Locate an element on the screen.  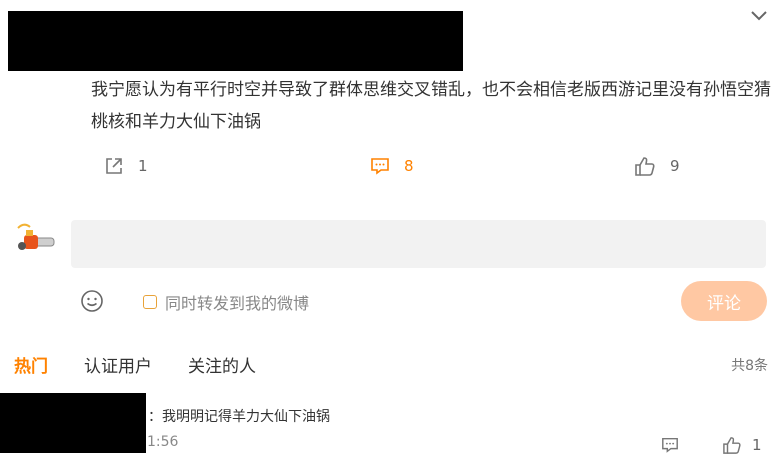
tab-verified-users: 认证用户 is located at coordinates (118, 364).